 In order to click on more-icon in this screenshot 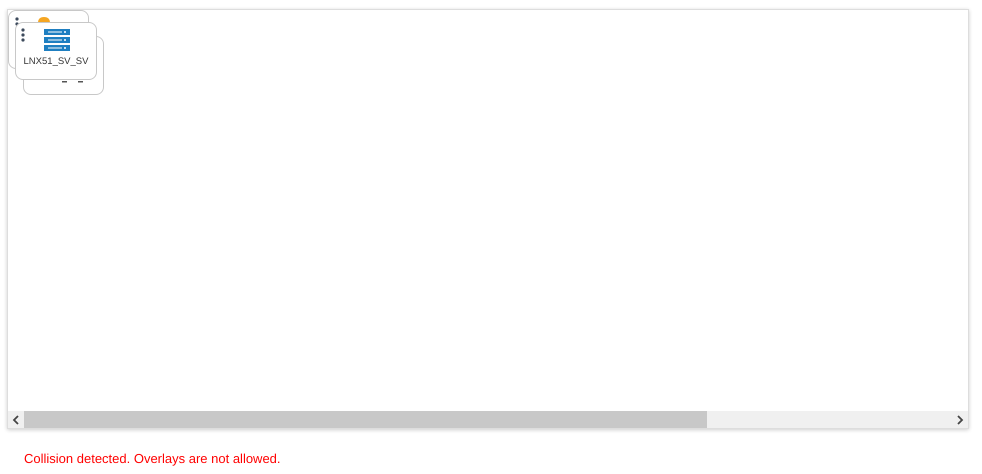, I will do `click(23, 35)`.